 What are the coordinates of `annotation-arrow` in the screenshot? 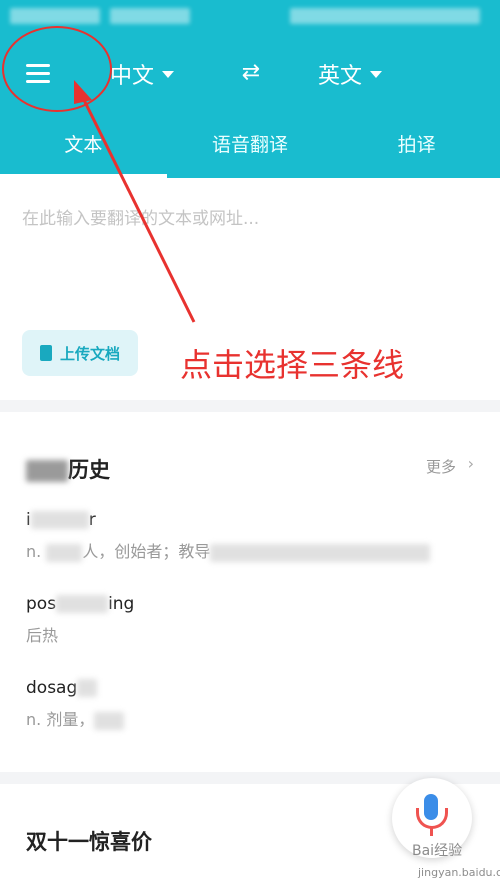 It's located at (135, 201).